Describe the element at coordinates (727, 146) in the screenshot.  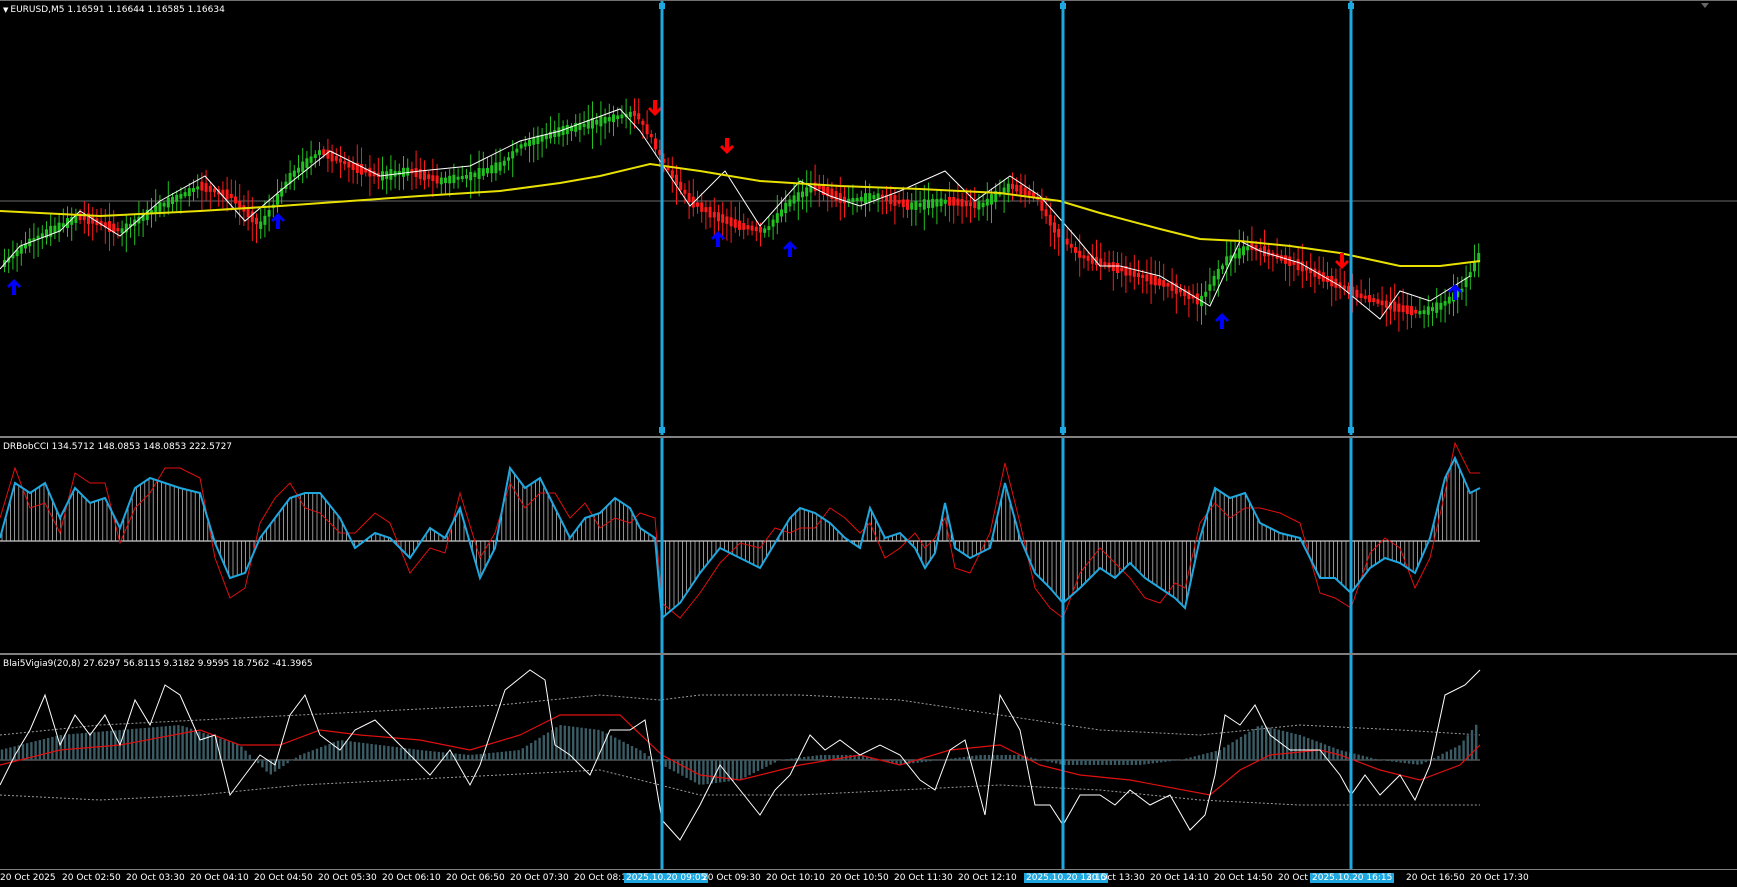
I see `arrow-down-icon` at that location.